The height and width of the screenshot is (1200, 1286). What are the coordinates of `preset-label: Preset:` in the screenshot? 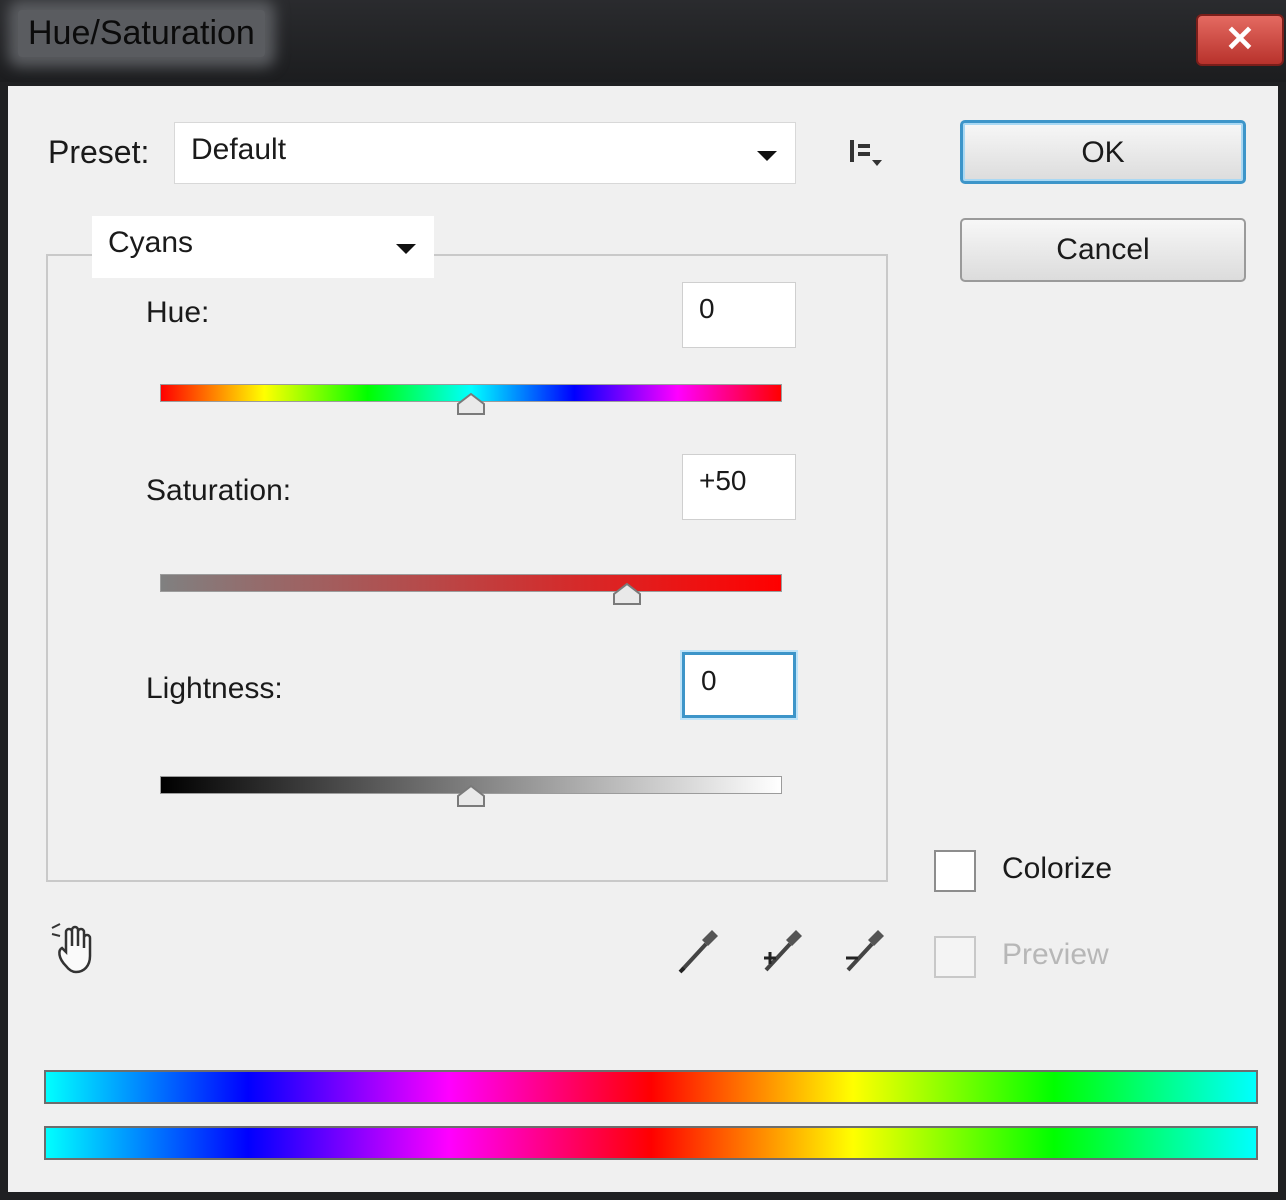 It's located at (99, 152).